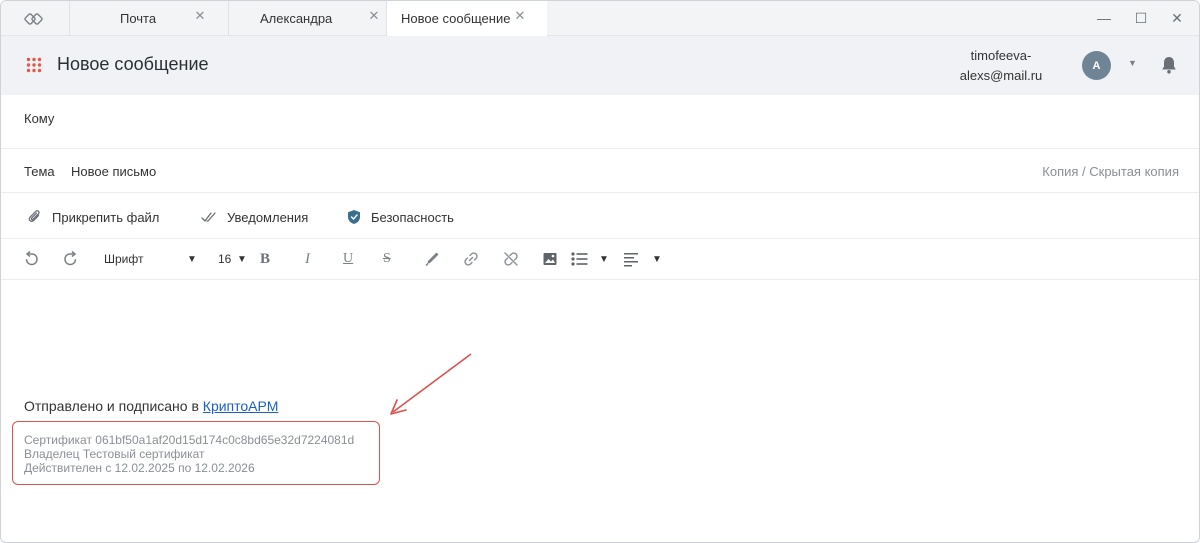 Image resolution: width=1200 pixels, height=543 pixels. I want to click on tab-mail: Почта ✕, so click(149, 18).